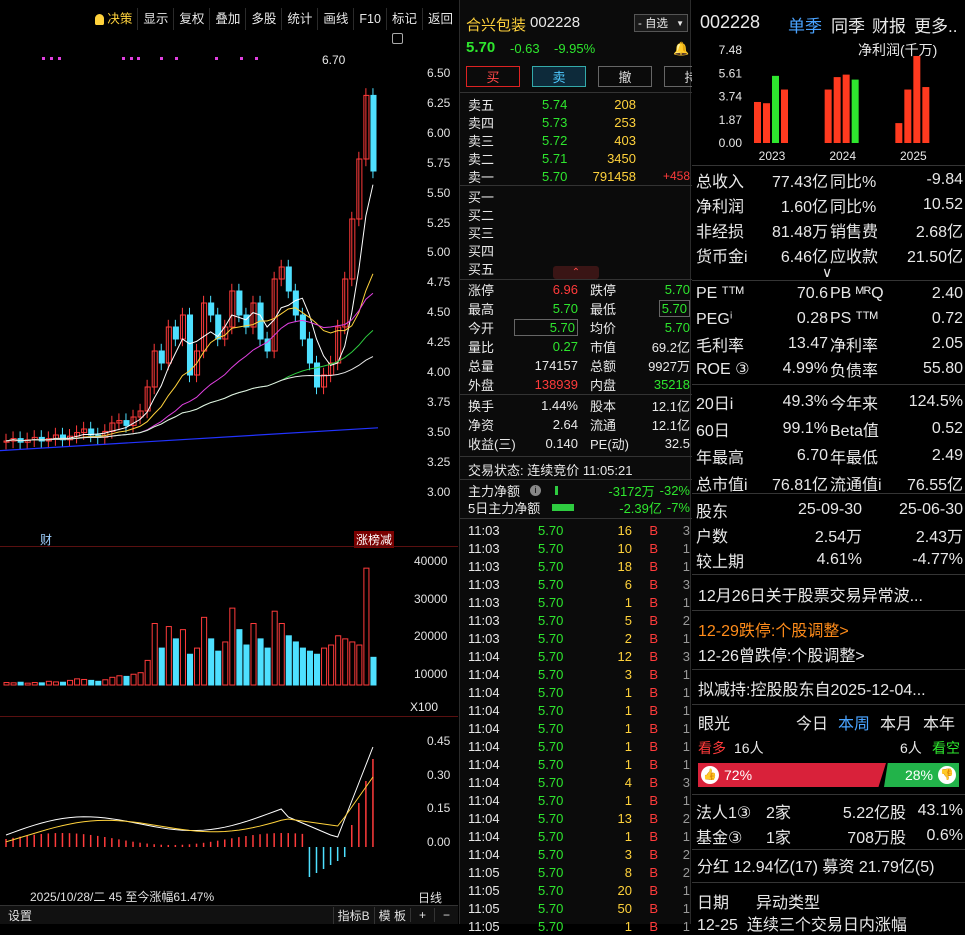  I want to click on ask-row: 卖五 5.74 208, so click(579, 104).